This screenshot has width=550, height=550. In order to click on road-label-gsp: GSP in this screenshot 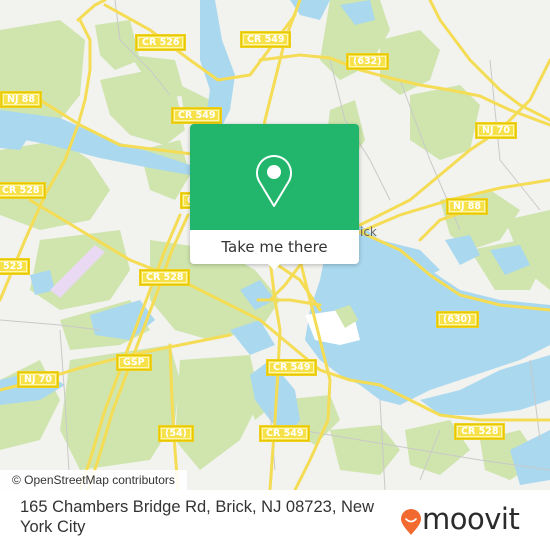, I will do `click(134, 362)`.